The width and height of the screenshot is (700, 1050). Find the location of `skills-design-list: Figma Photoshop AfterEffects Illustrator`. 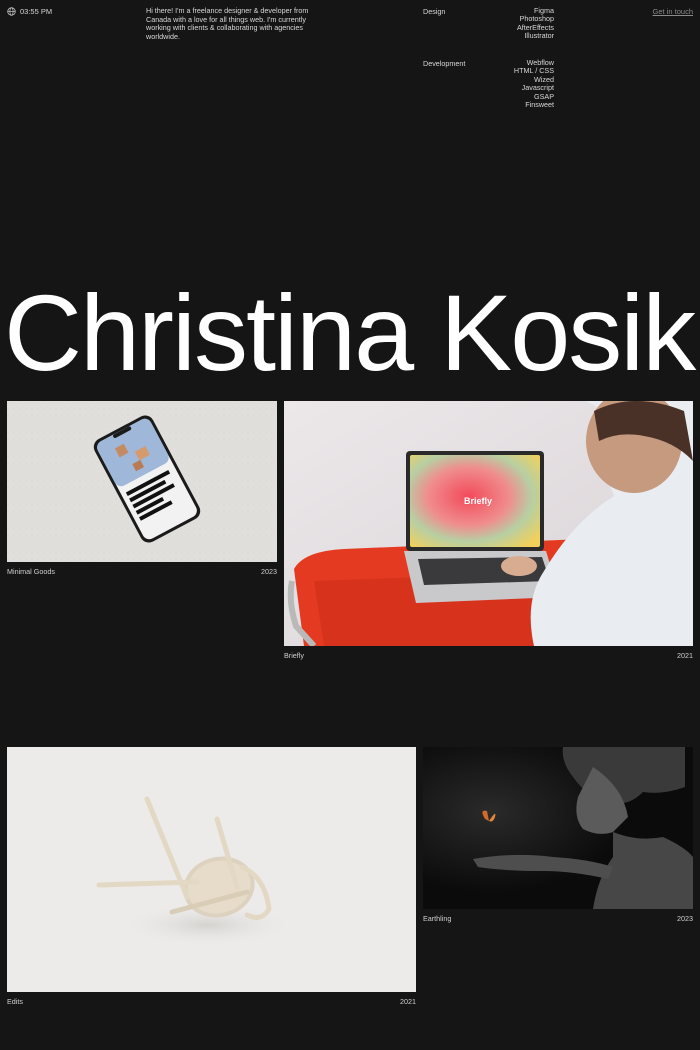

skills-design-list: Figma Photoshop AfterEffects Illustrator is located at coordinates (535, 23).